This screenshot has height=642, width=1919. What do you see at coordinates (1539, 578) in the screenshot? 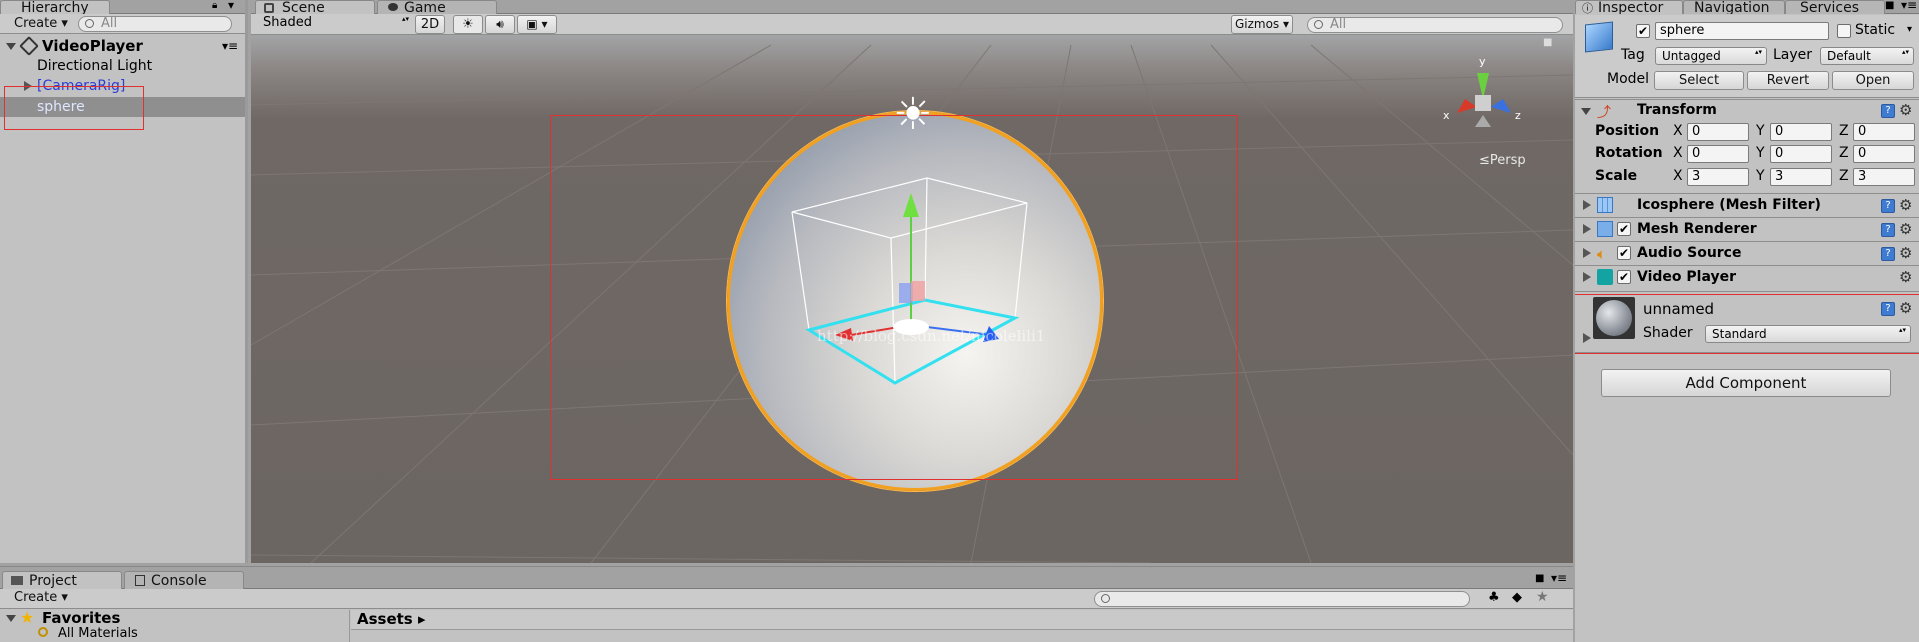
I see `project-lock-icon: ■` at bounding box center [1539, 578].